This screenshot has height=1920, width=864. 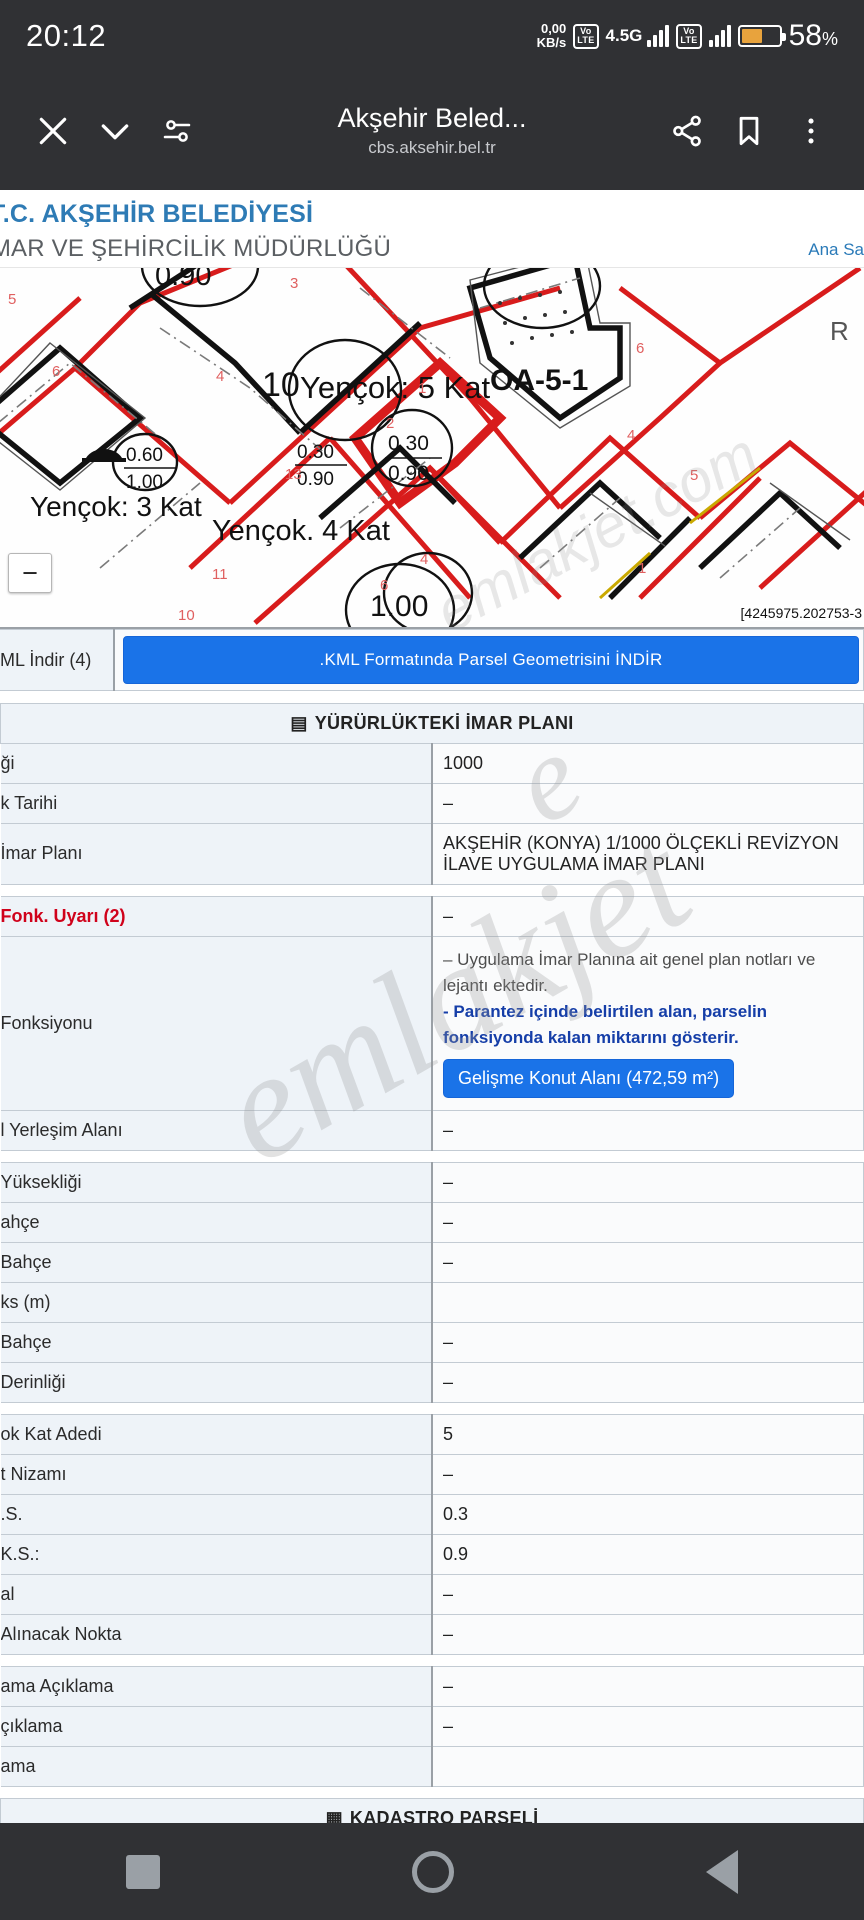 What do you see at coordinates (687, 131) in the screenshot?
I see `share-button` at bounding box center [687, 131].